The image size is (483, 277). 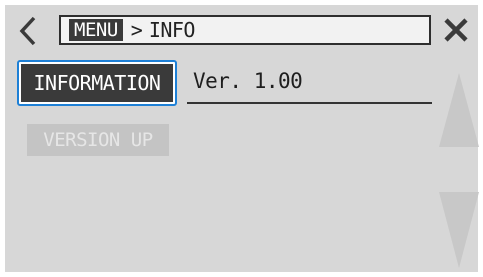 I want to click on breadcrumb: MENU > INFO, so click(x=245, y=30).